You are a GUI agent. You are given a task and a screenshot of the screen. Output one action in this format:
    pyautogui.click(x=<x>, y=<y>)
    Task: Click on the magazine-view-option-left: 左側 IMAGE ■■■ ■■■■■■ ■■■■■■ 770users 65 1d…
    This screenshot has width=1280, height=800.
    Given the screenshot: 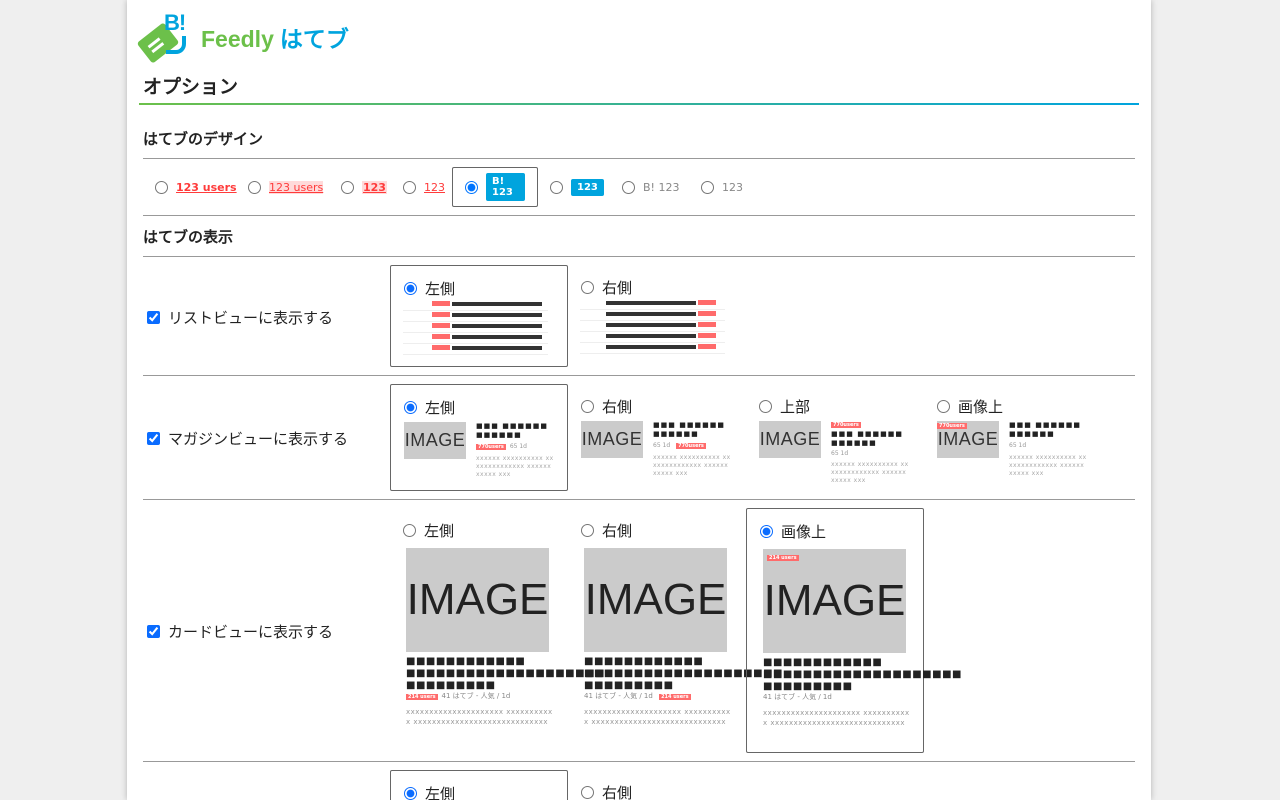 What is the action you would take?
    pyautogui.click(x=479, y=437)
    